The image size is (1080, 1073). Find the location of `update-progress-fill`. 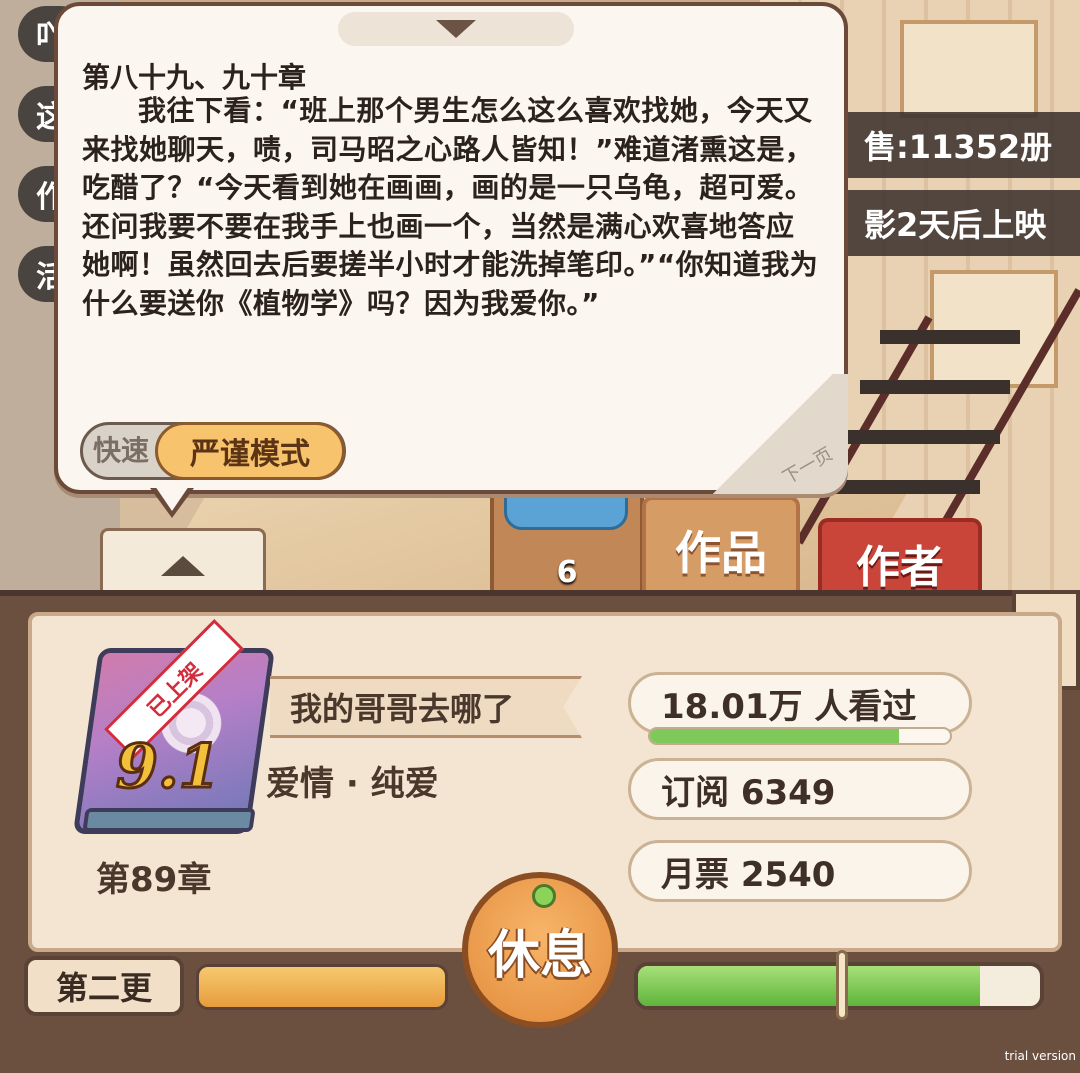

update-progress-fill is located at coordinates (322, 987).